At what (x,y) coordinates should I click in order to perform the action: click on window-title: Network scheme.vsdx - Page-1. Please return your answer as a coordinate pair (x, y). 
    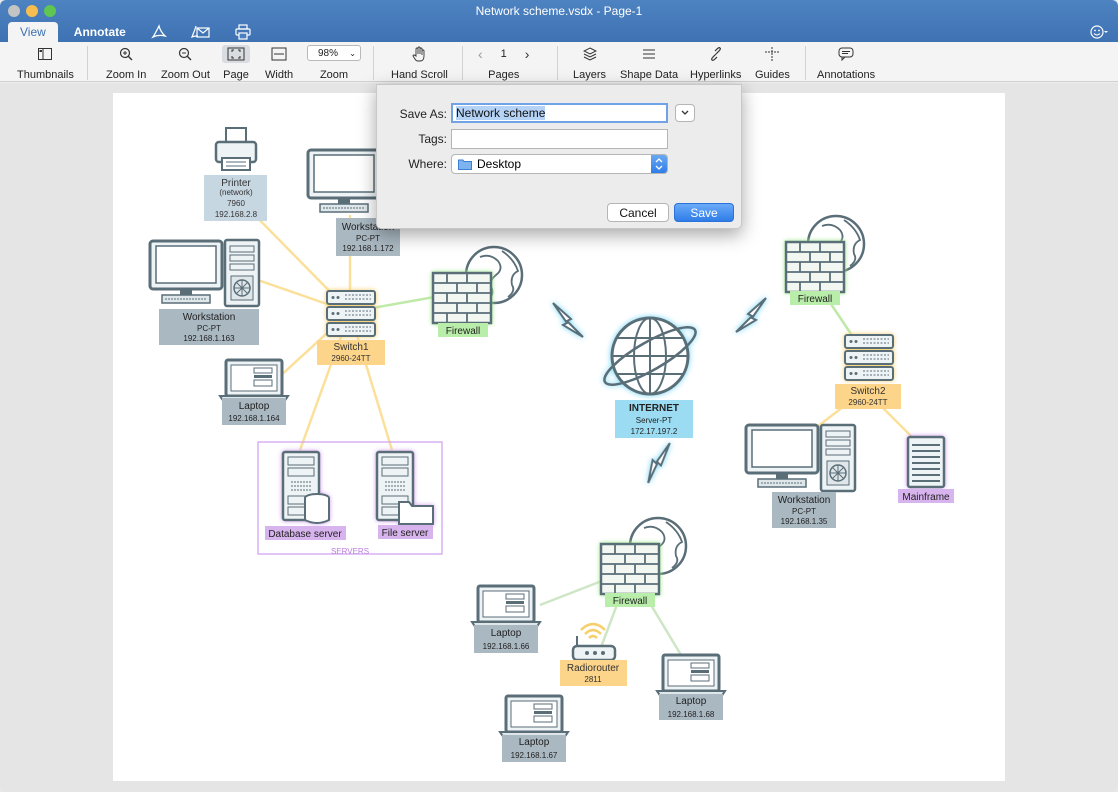
    Looking at the image, I should click on (559, 11).